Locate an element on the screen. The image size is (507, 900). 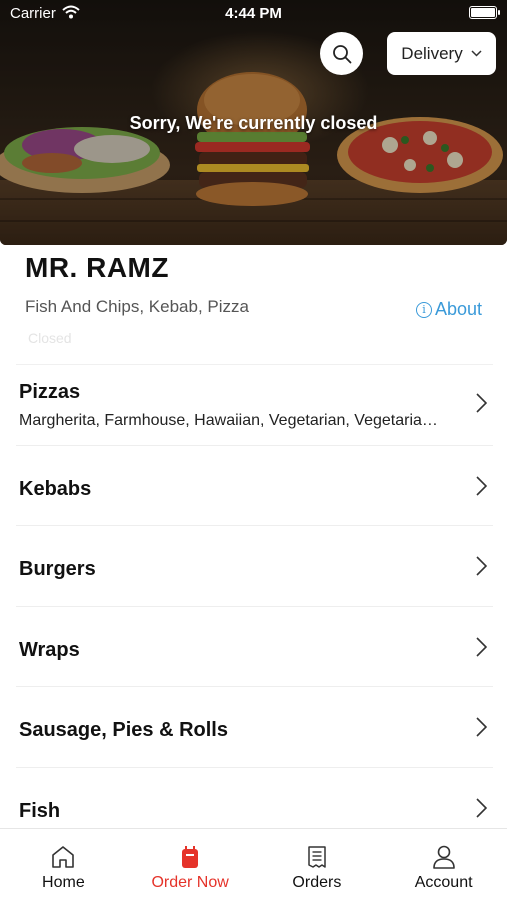
search-button is located at coordinates (341, 53).